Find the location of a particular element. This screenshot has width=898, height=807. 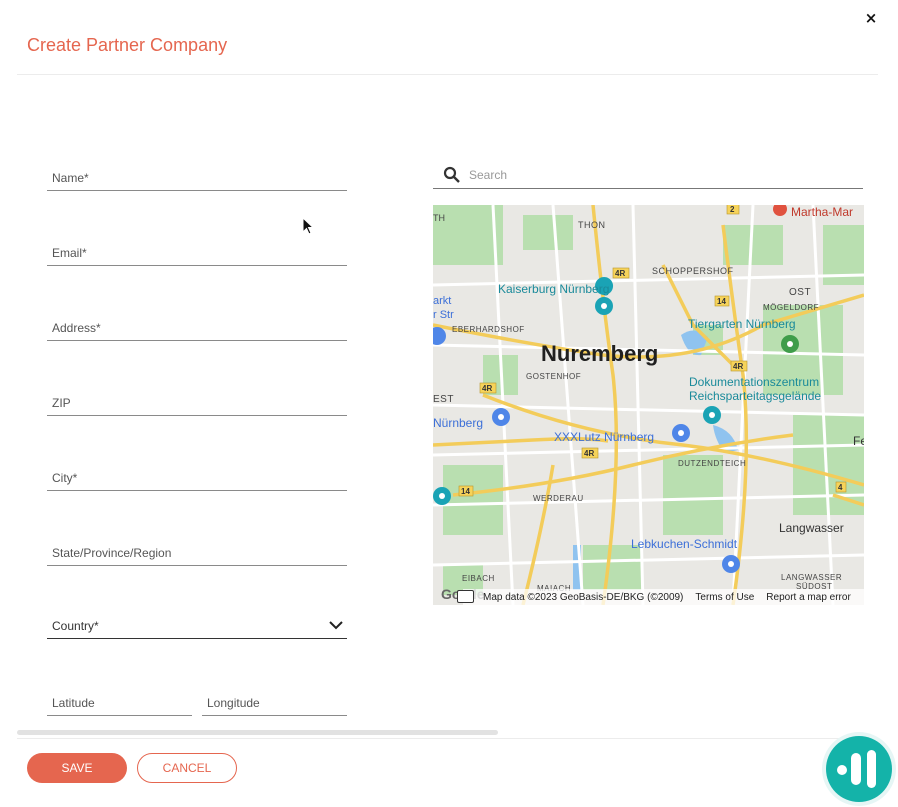

road-shield-label: 2 is located at coordinates (732, 209).